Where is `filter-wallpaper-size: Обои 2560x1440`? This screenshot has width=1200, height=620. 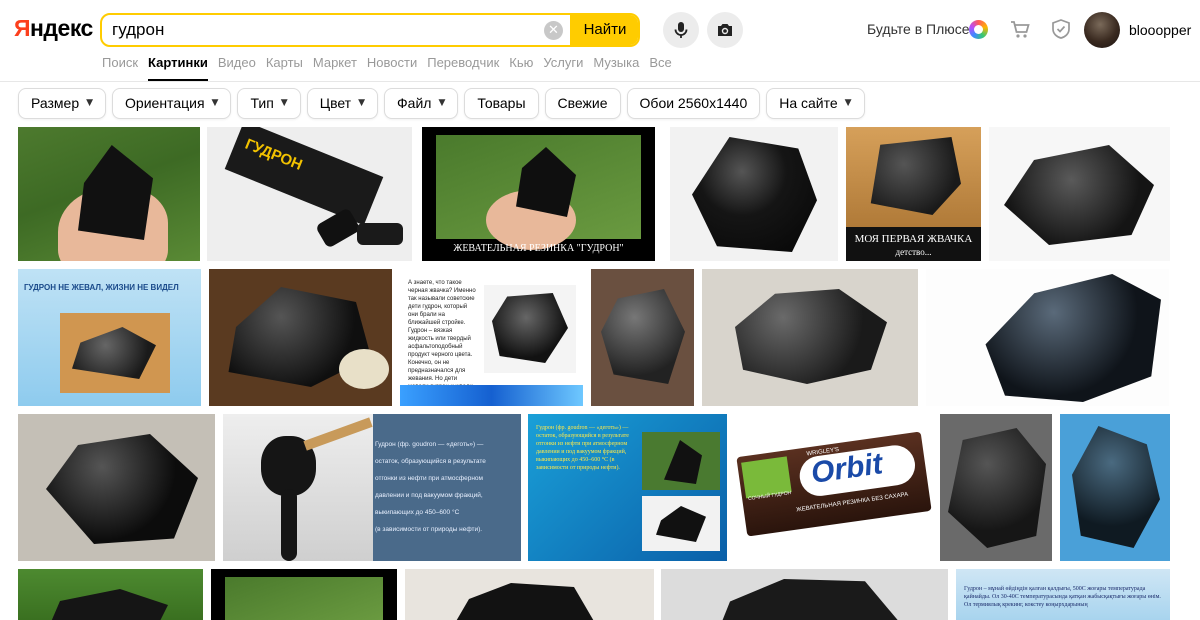
filter-wallpaper-size: Обои 2560x1440 is located at coordinates (693, 103).